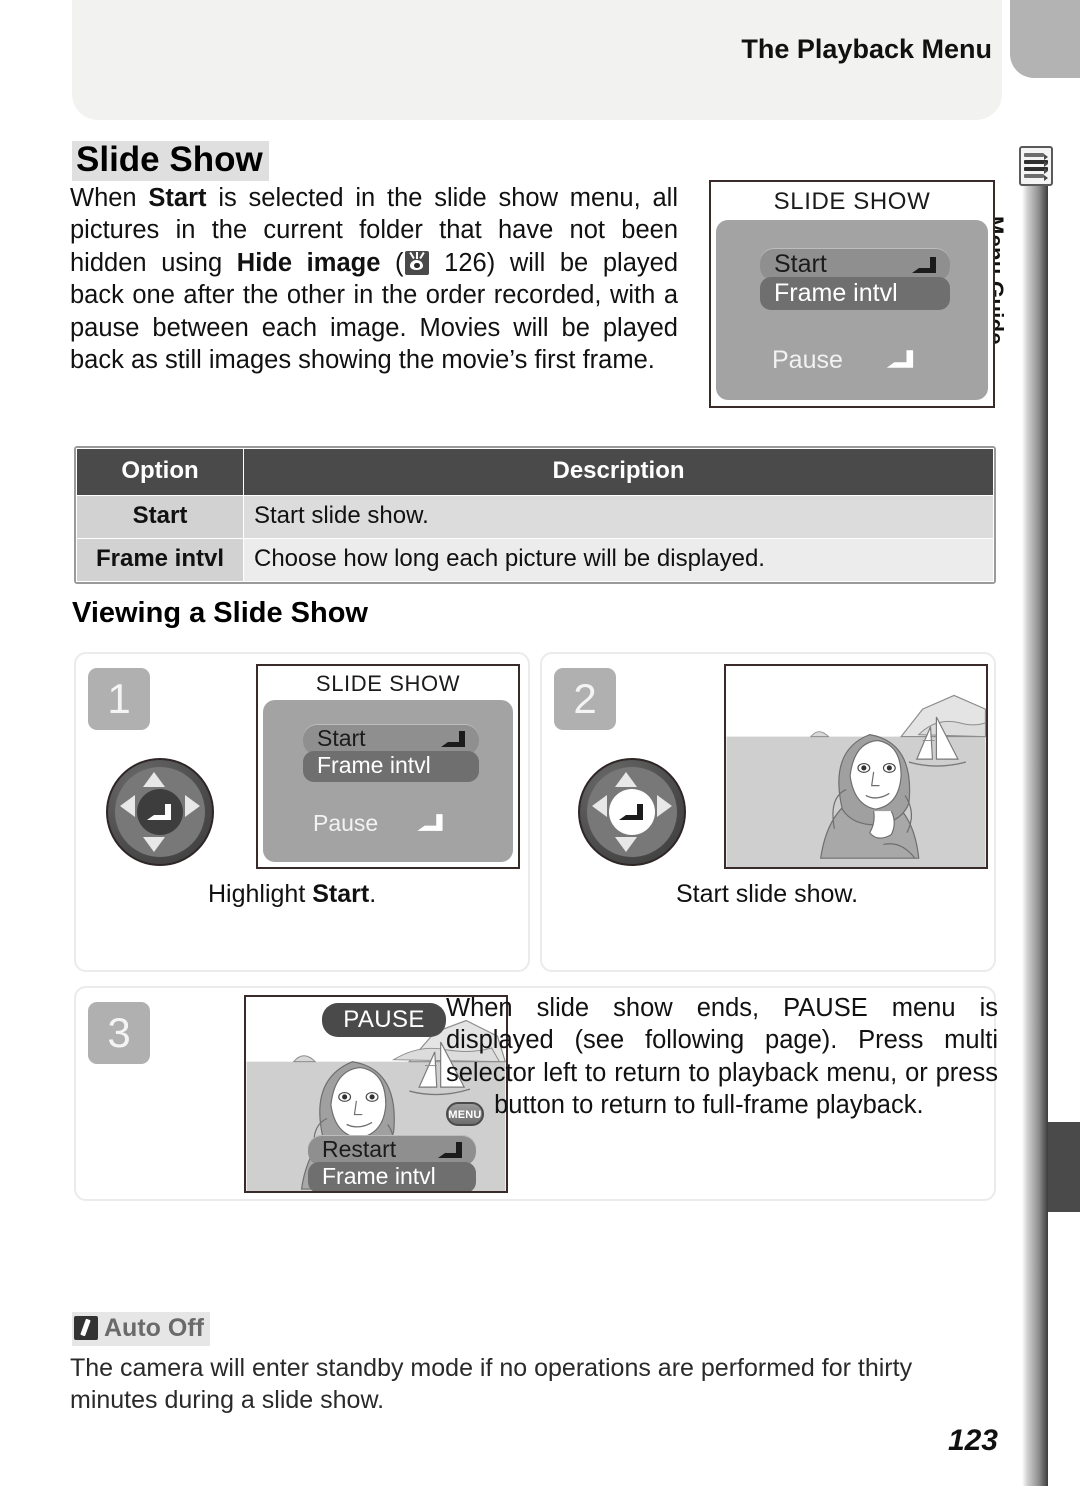  I want to click on intro-text-1: When, so click(109, 198).